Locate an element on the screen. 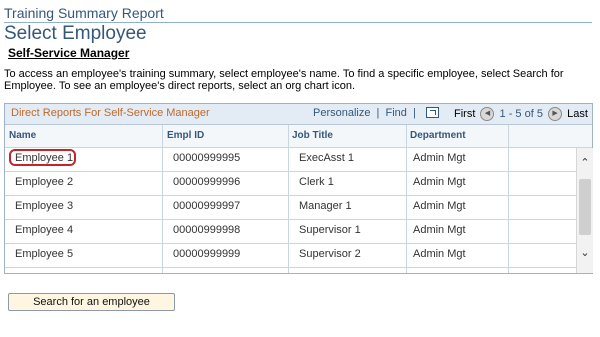 The height and width of the screenshot is (337, 600). total-count: 5 is located at coordinates (539, 114).